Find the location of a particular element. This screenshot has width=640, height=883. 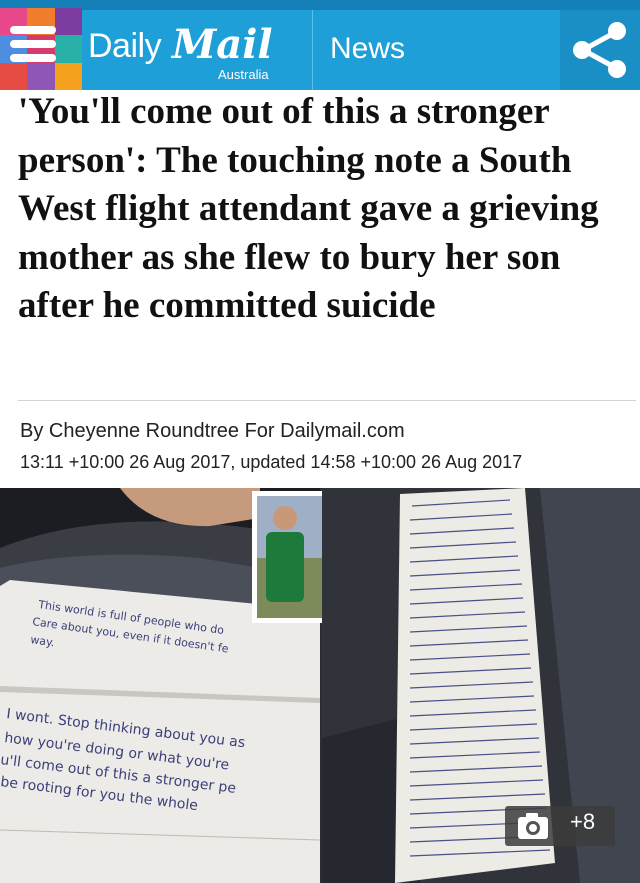

photo-gallery-badge is located at coordinates (560, 826).